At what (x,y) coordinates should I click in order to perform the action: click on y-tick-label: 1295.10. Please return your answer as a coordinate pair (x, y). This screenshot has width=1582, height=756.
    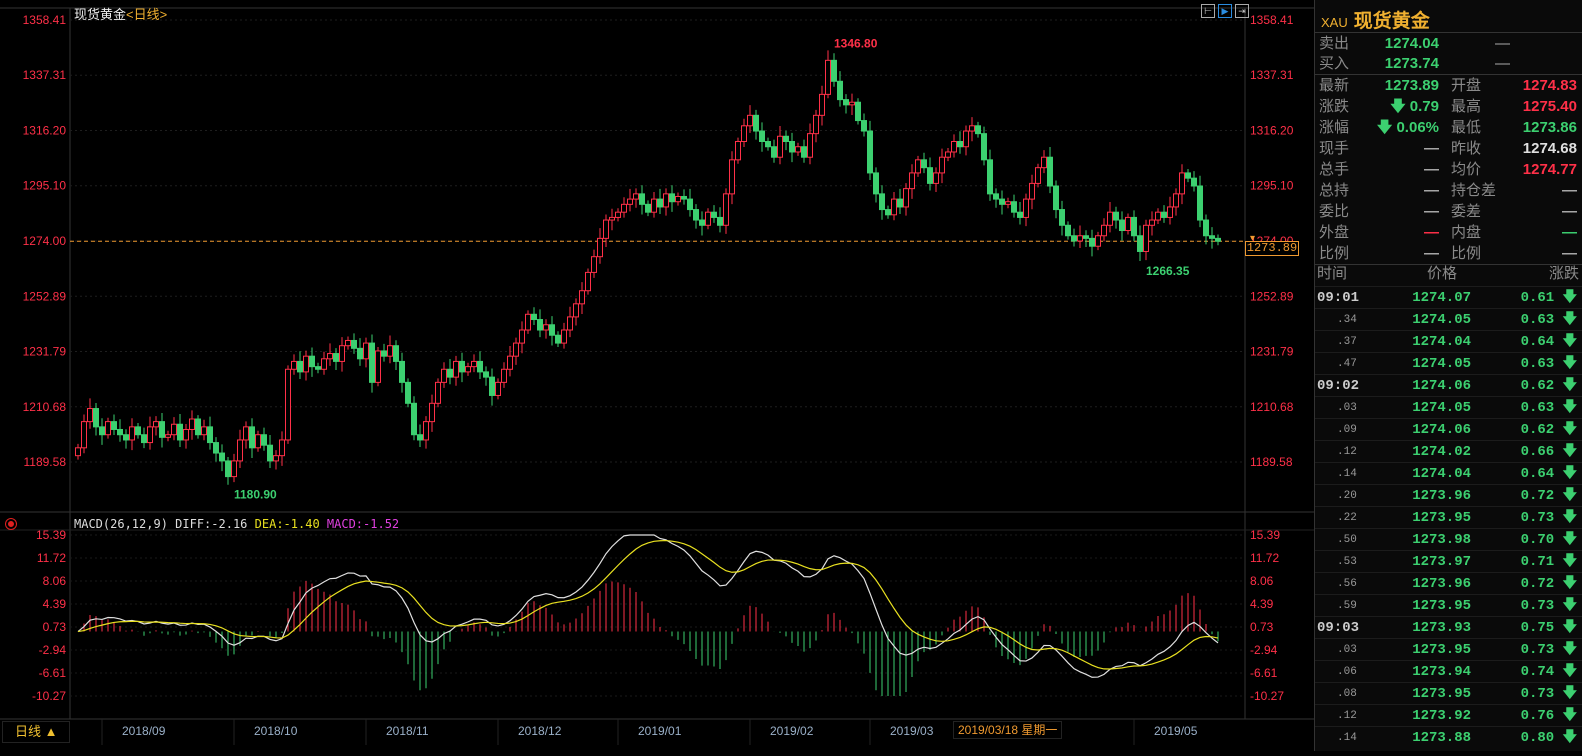
    Looking at the image, I should click on (45, 186).